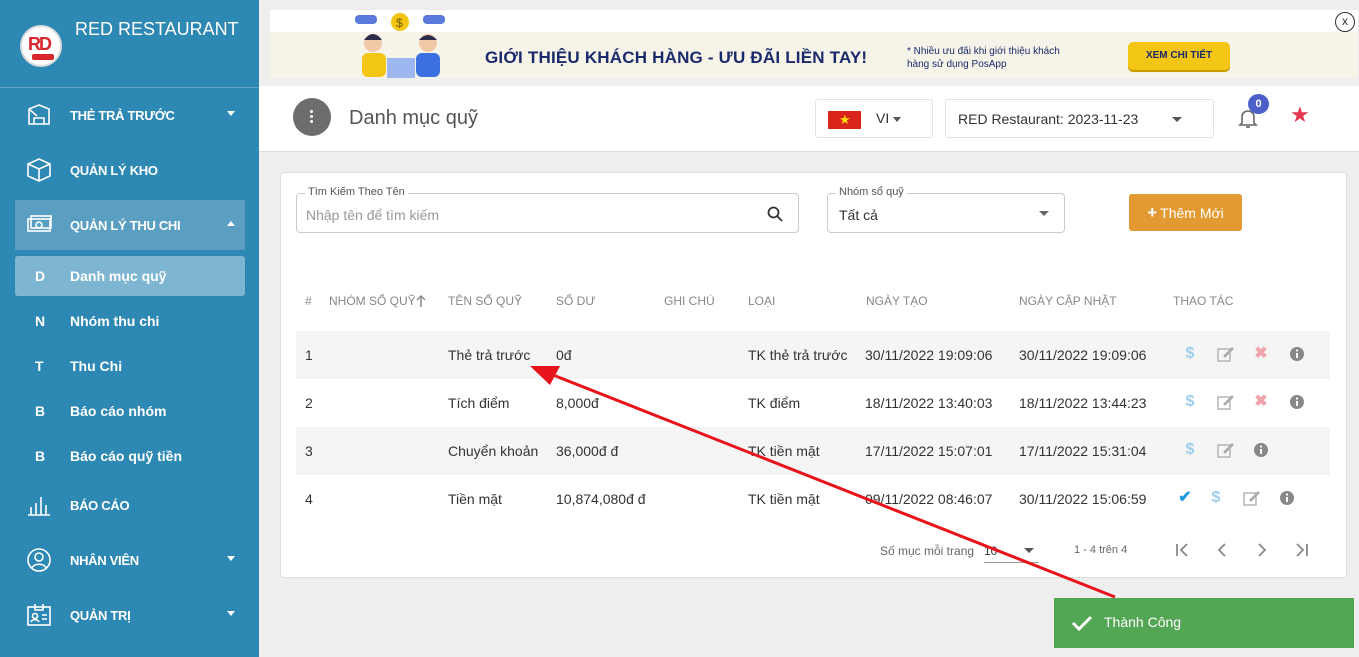  Describe the element at coordinates (775, 214) in the screenshot. I see `search-icon` at that location.